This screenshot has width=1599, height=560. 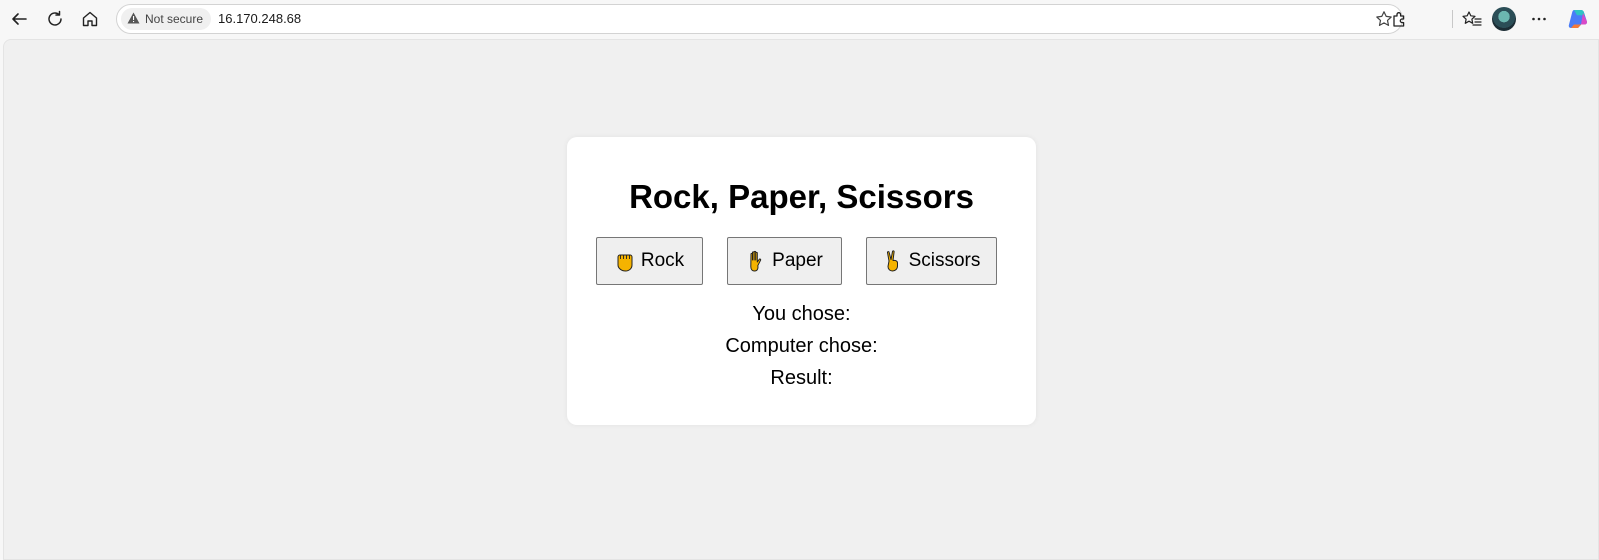 I want to click on paper-button-label: Paper, so click(x=797, y=260).